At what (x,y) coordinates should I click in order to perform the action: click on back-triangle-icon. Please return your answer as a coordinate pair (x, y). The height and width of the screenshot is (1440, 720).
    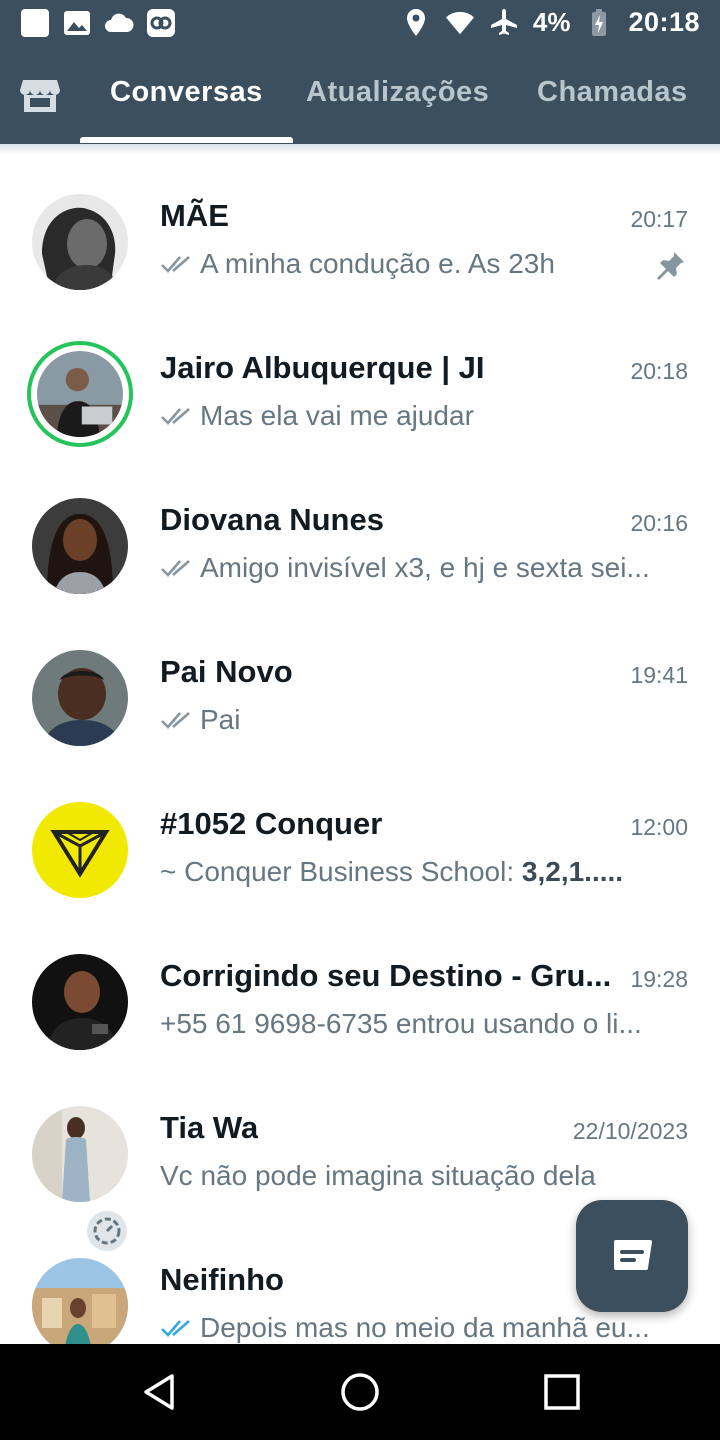
    Looking at the image, I should click on (160, 1392).